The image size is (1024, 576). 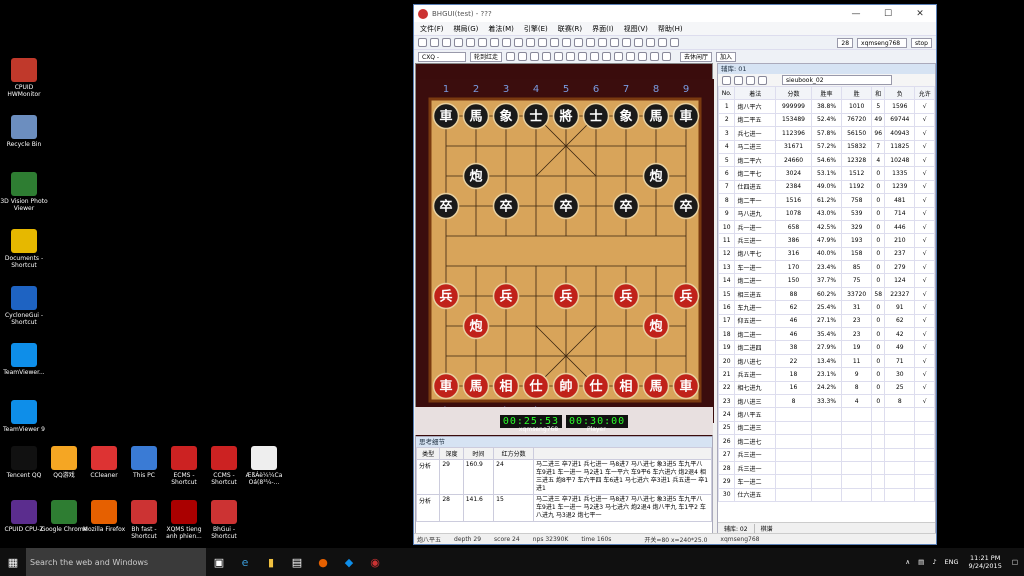 I want to click on language-indicator: ENG, so click(x=951, y=562).